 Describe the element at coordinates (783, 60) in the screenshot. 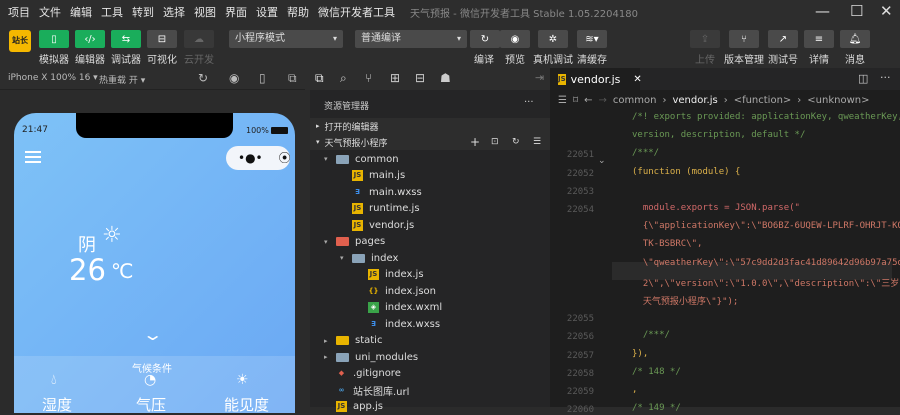

I see `test-label: 测试号` at that location.